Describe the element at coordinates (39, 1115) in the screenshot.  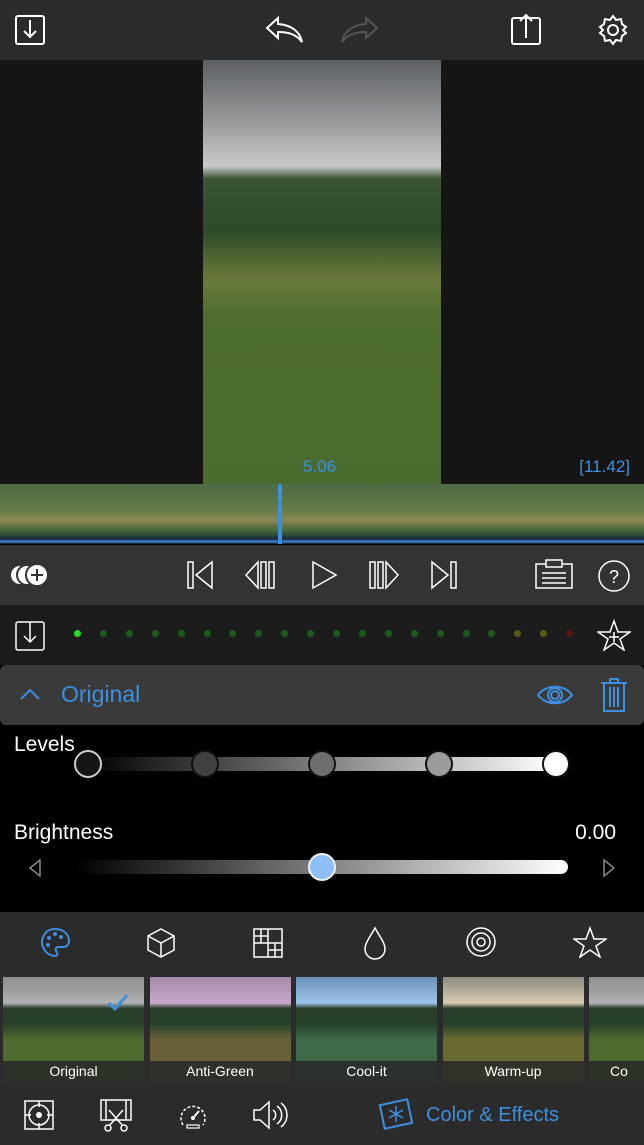
I see `crop-target-icon` at that location.